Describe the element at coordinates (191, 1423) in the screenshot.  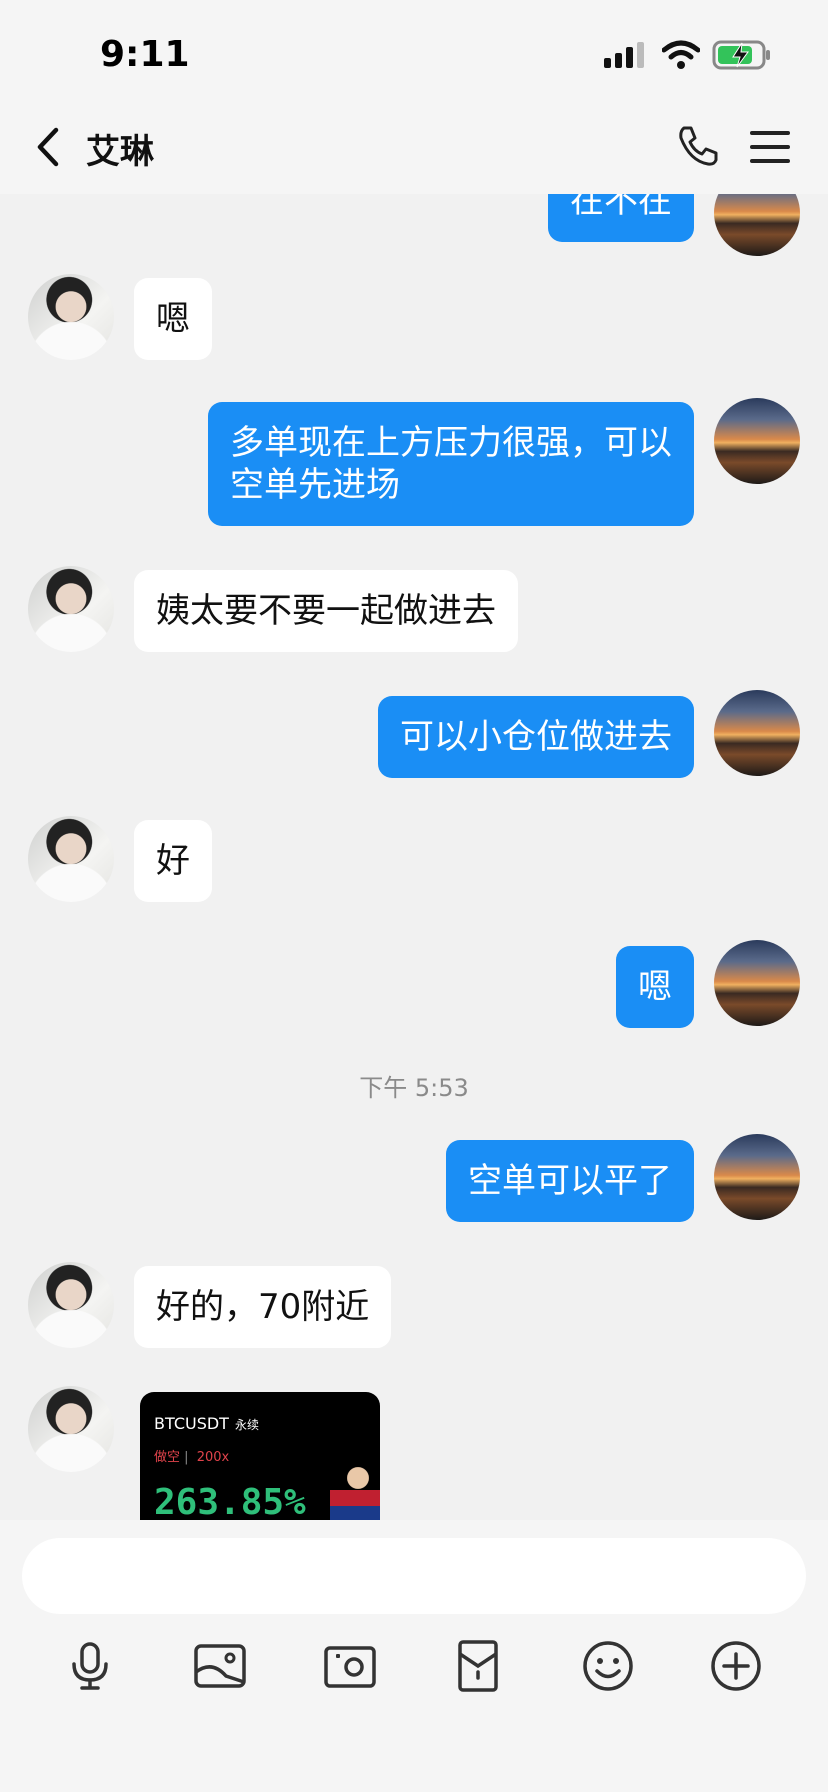
I see `card-pair-label: BTCUSDT` at that location.